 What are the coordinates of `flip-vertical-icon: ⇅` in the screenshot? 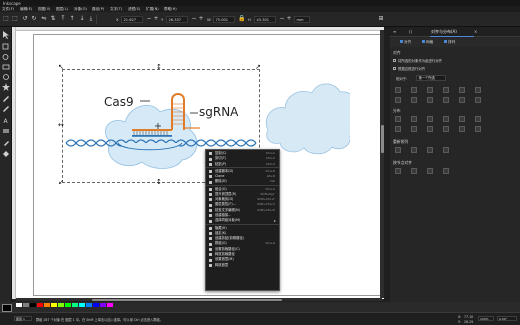 It's located at (53, 19).